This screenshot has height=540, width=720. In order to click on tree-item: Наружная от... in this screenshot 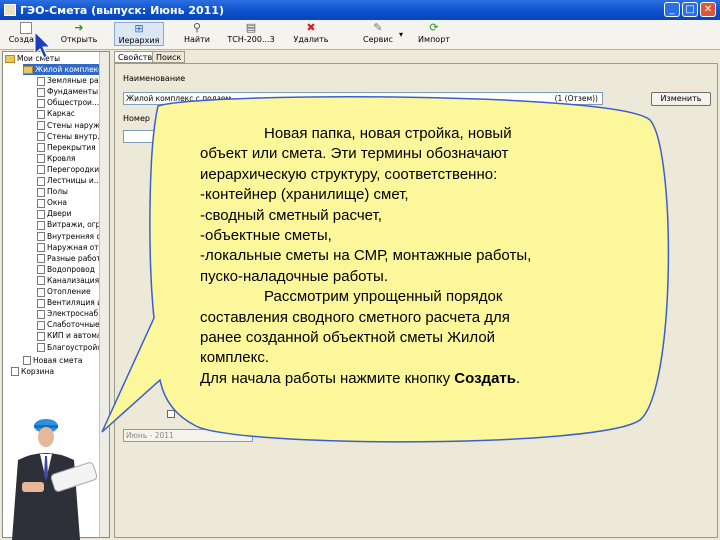, I will do `click(71, 247)`.